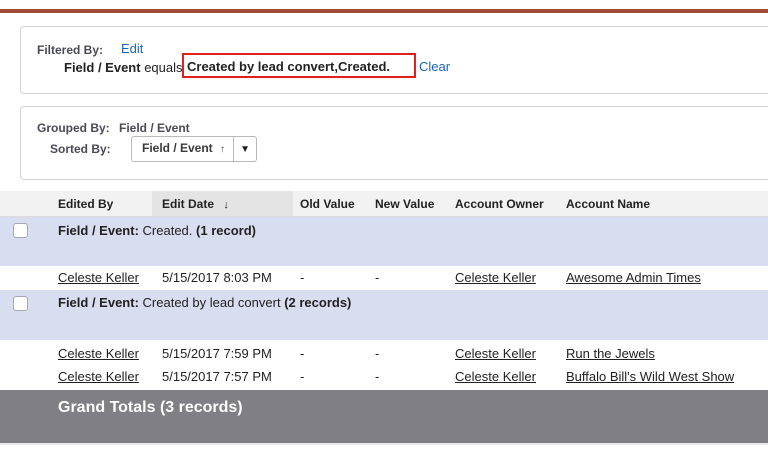 The image size is (768, 452). I want to click on sorted-by-label: Sorted By:, so click(80, 149).